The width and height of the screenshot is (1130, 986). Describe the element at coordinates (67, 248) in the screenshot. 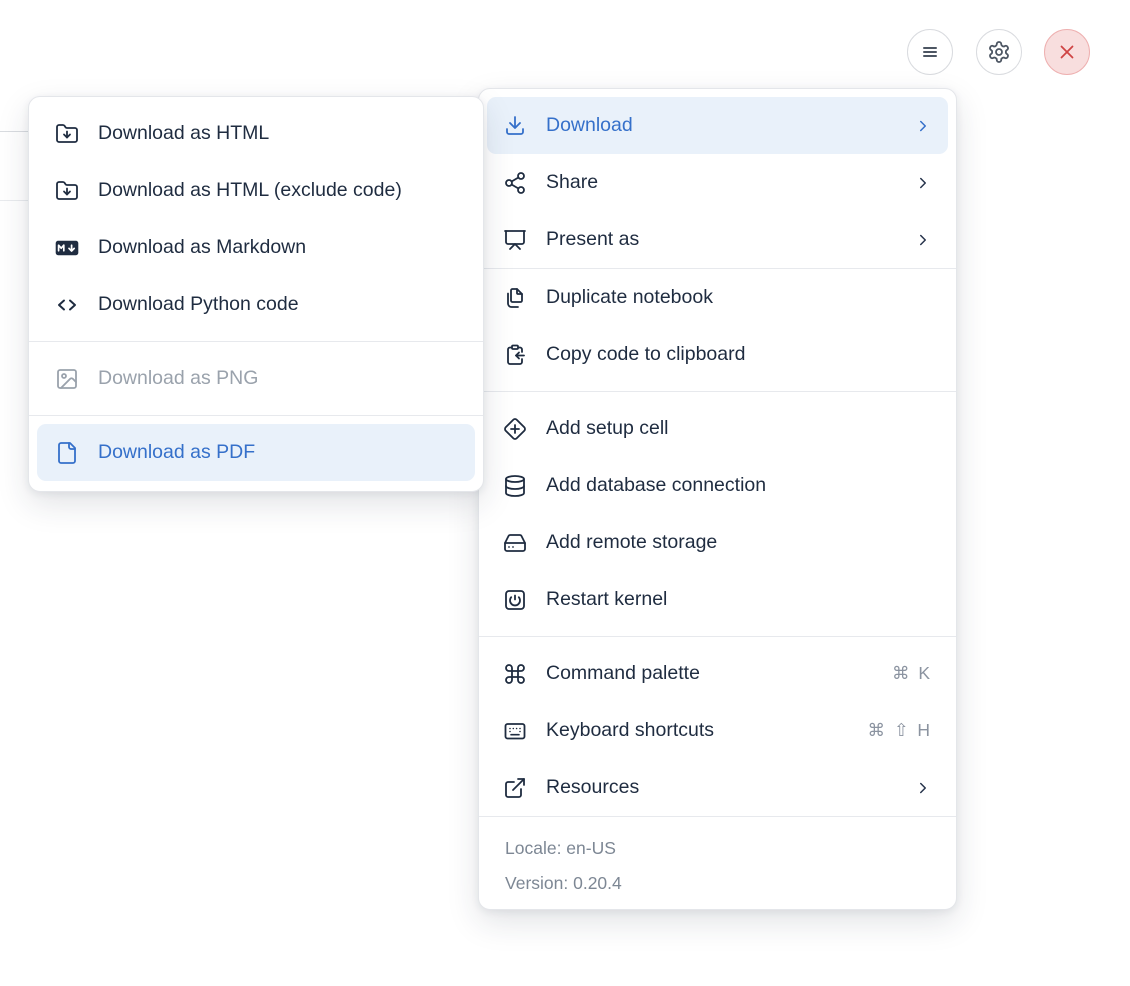

I see `markdown-icon` at that location.